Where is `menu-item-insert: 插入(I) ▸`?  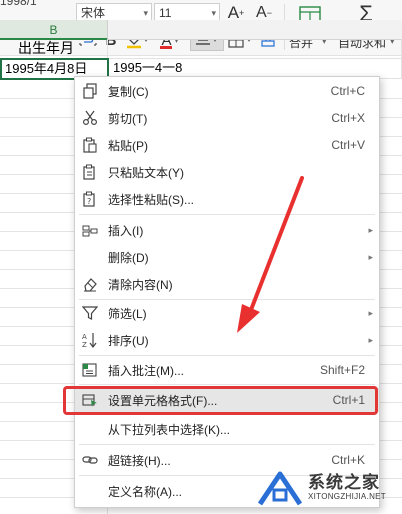
menu-item-insert: 插入(I) ▸ is located at coordinates (227, 230).